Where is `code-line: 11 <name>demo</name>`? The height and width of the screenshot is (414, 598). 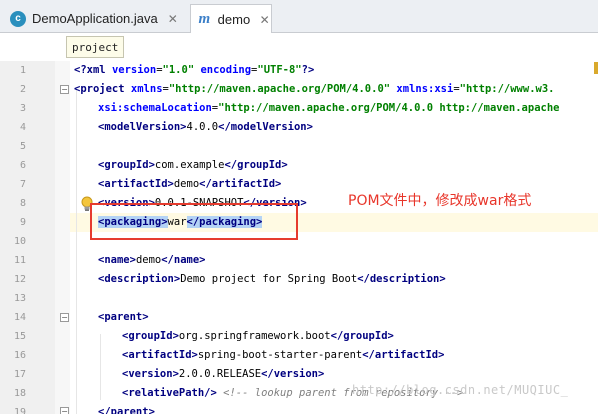
code-line: 11 <name>demo</name> is located at coordinates (299, 260).